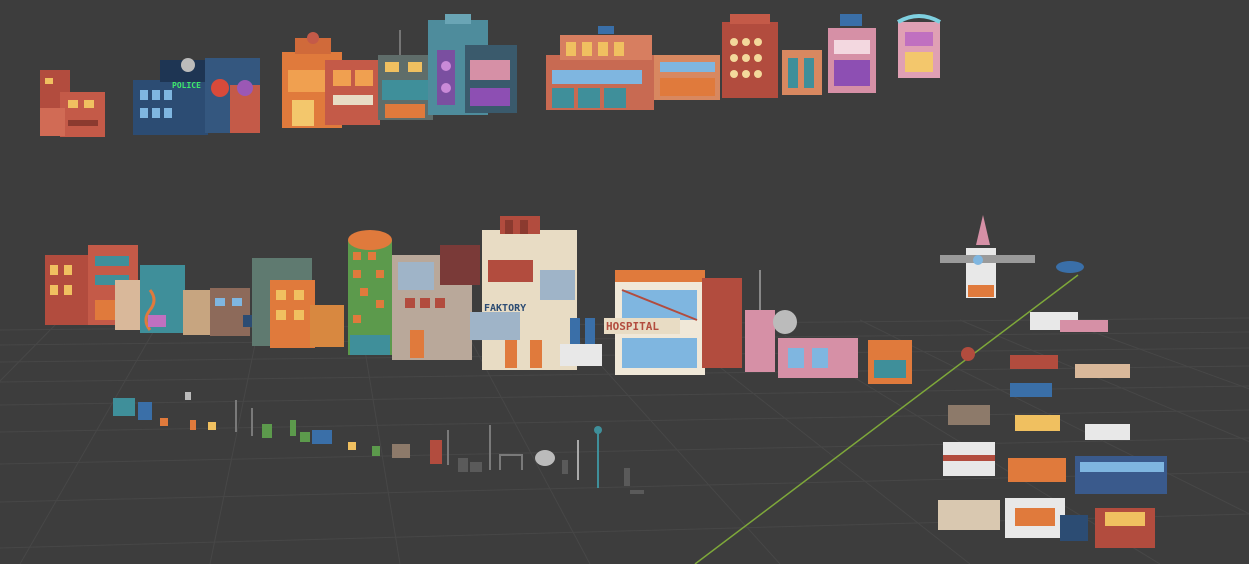 This screenshot has width=1249, height=564. I want to click on faktory-sign: FAKTORY, so click(505, 308).